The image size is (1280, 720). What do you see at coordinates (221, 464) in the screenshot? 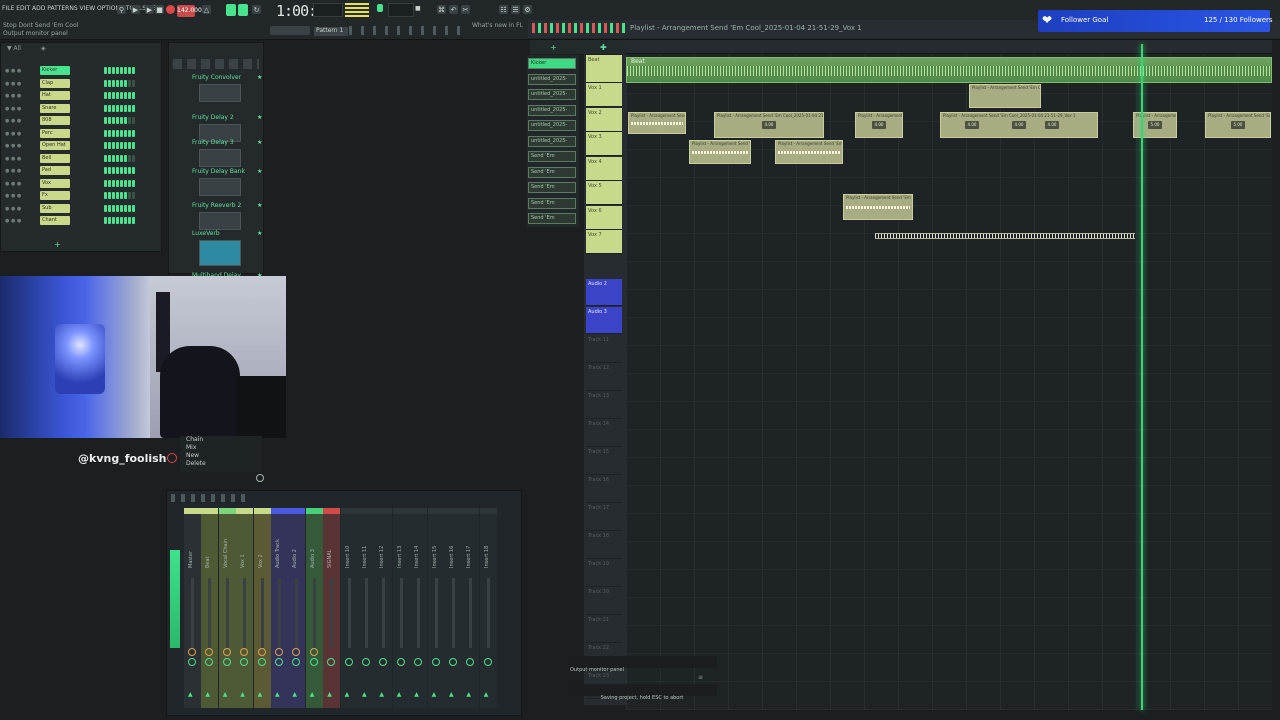
I see `submenu-item: Delete` at bounding box center [221, 464].